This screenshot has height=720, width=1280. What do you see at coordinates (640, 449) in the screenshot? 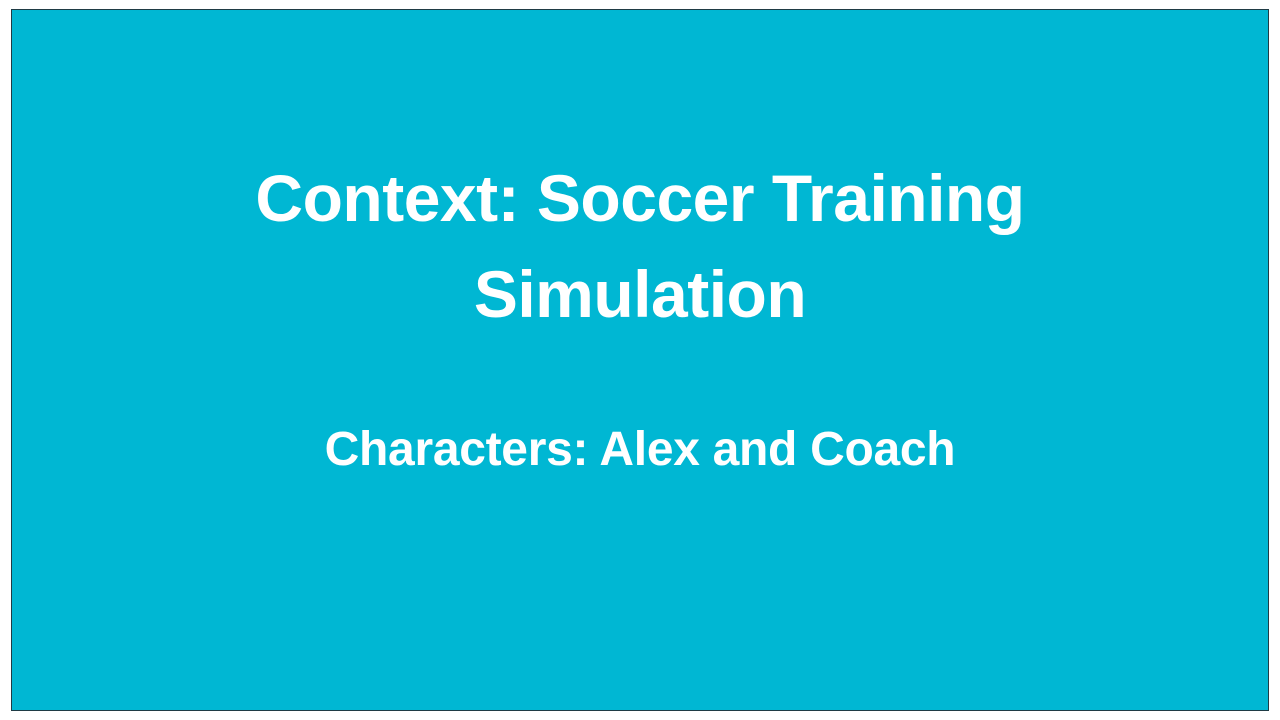
I see `slide-subtitle: Characters: Alex and Coach` at bounding box center [640, 449].